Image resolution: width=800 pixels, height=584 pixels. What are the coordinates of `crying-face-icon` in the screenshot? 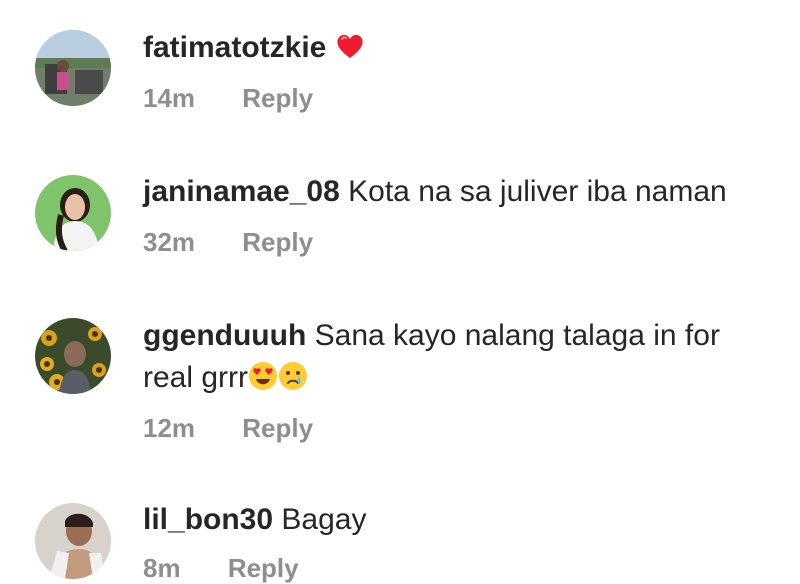 It's located at (293, 376).